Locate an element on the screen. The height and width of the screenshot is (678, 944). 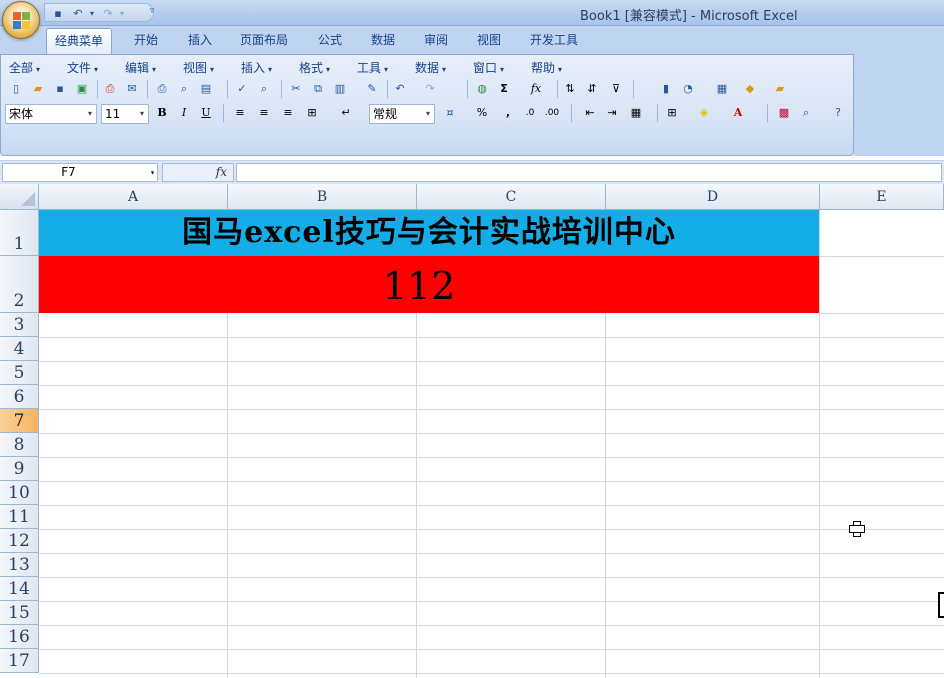
decrease-indent-icon: ⇤ is located at coordinates (590, 113).